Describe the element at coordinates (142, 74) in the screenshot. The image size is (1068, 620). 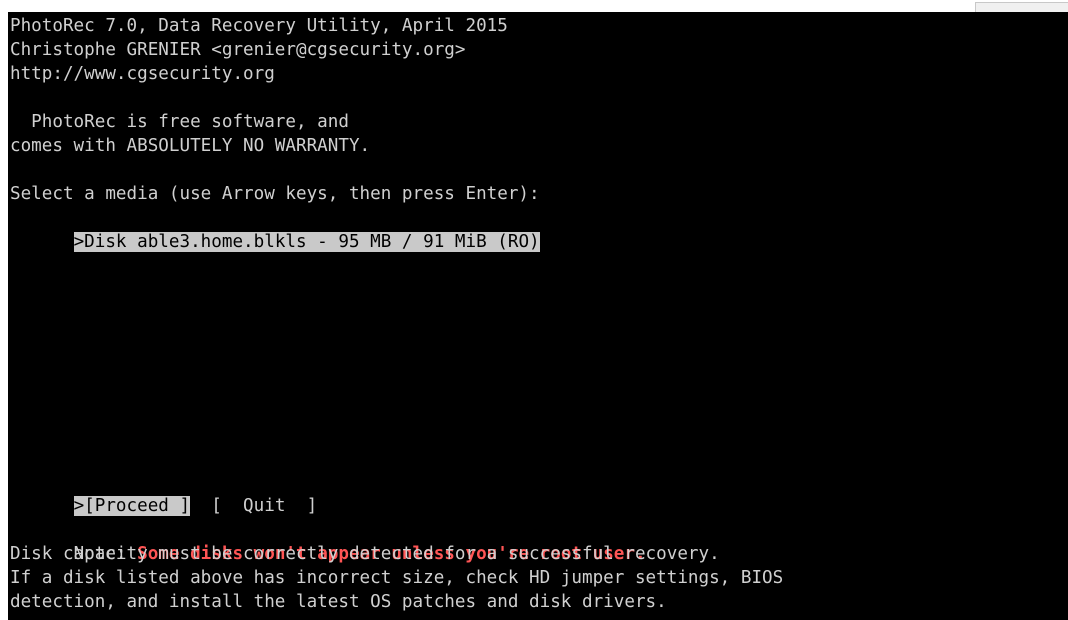
I see `website-line: http://www.cgsecurity.org` at that location.